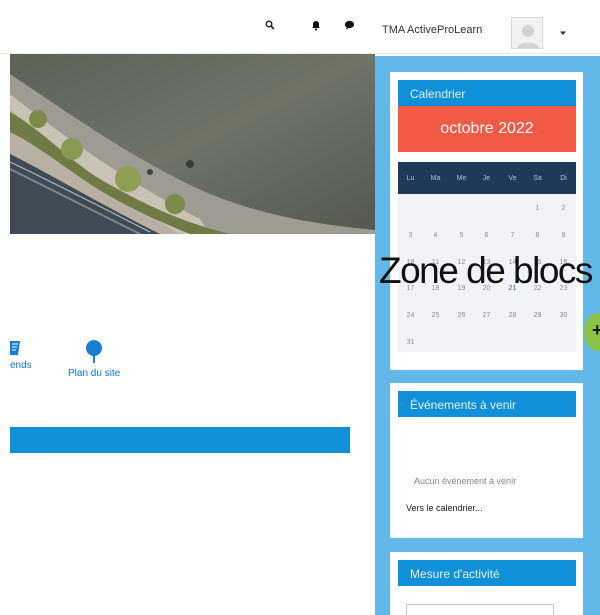 This screenshot has height=615, width=600. What do you see at coordinates (563, 235) in the screenshot?
I see `calendar-day: 9` at bounding box center [563, 235].